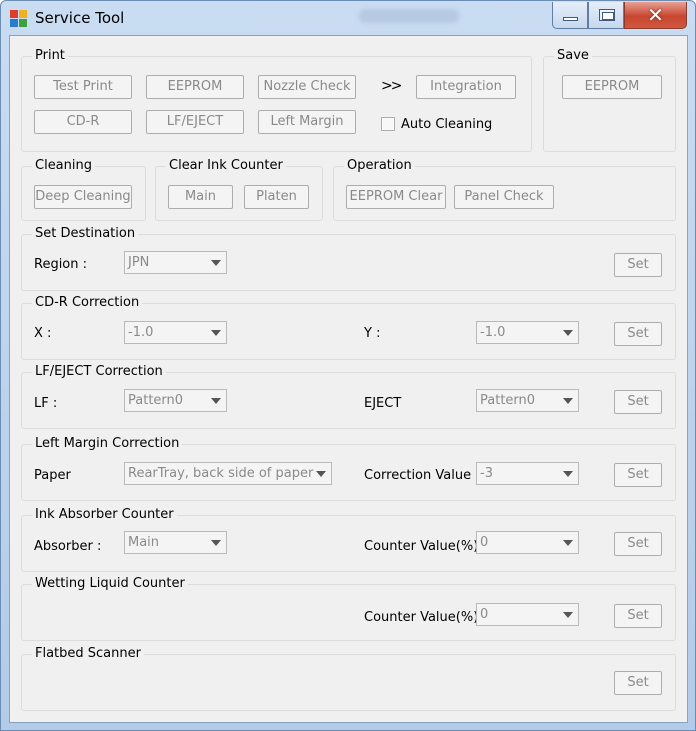  Describe the element at coordinates (226, 165) in the screenshot. I see `clear-ink-counter-group-label: Clear Ink Counter` at that location.